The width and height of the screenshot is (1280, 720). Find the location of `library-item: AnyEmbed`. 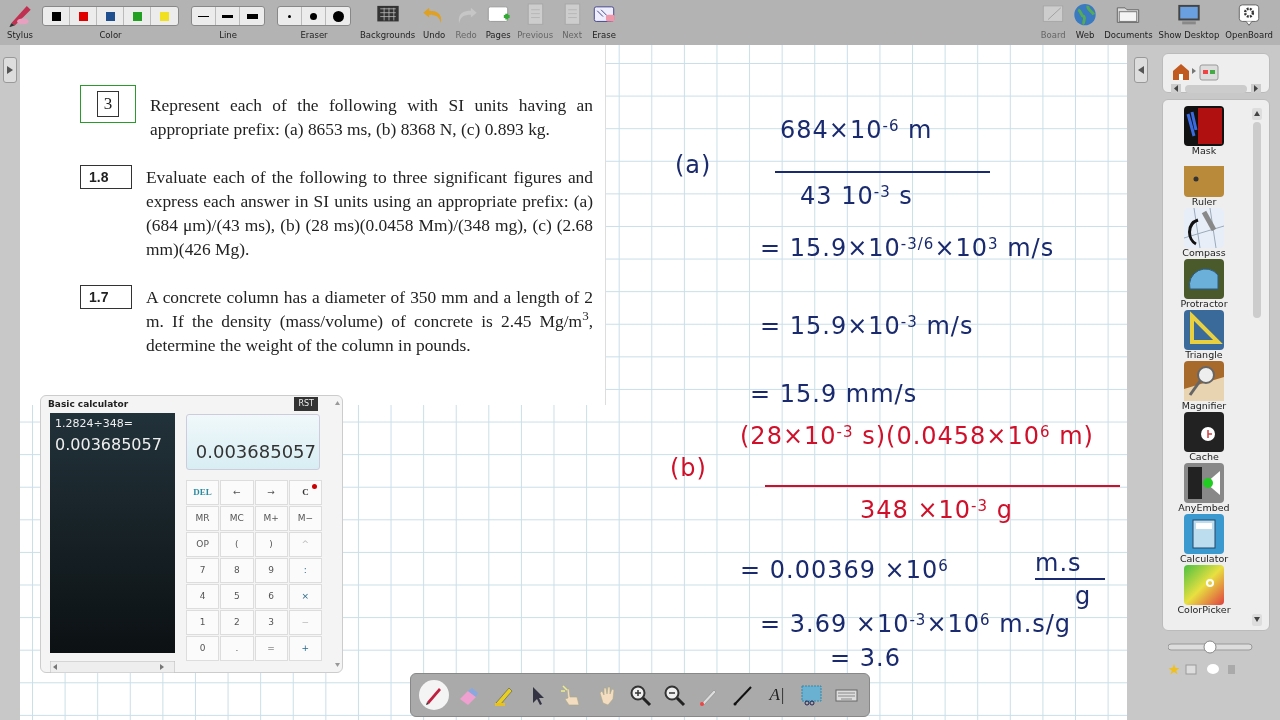

library-item: AnyEmbed is located at coordinates (1204, 488).